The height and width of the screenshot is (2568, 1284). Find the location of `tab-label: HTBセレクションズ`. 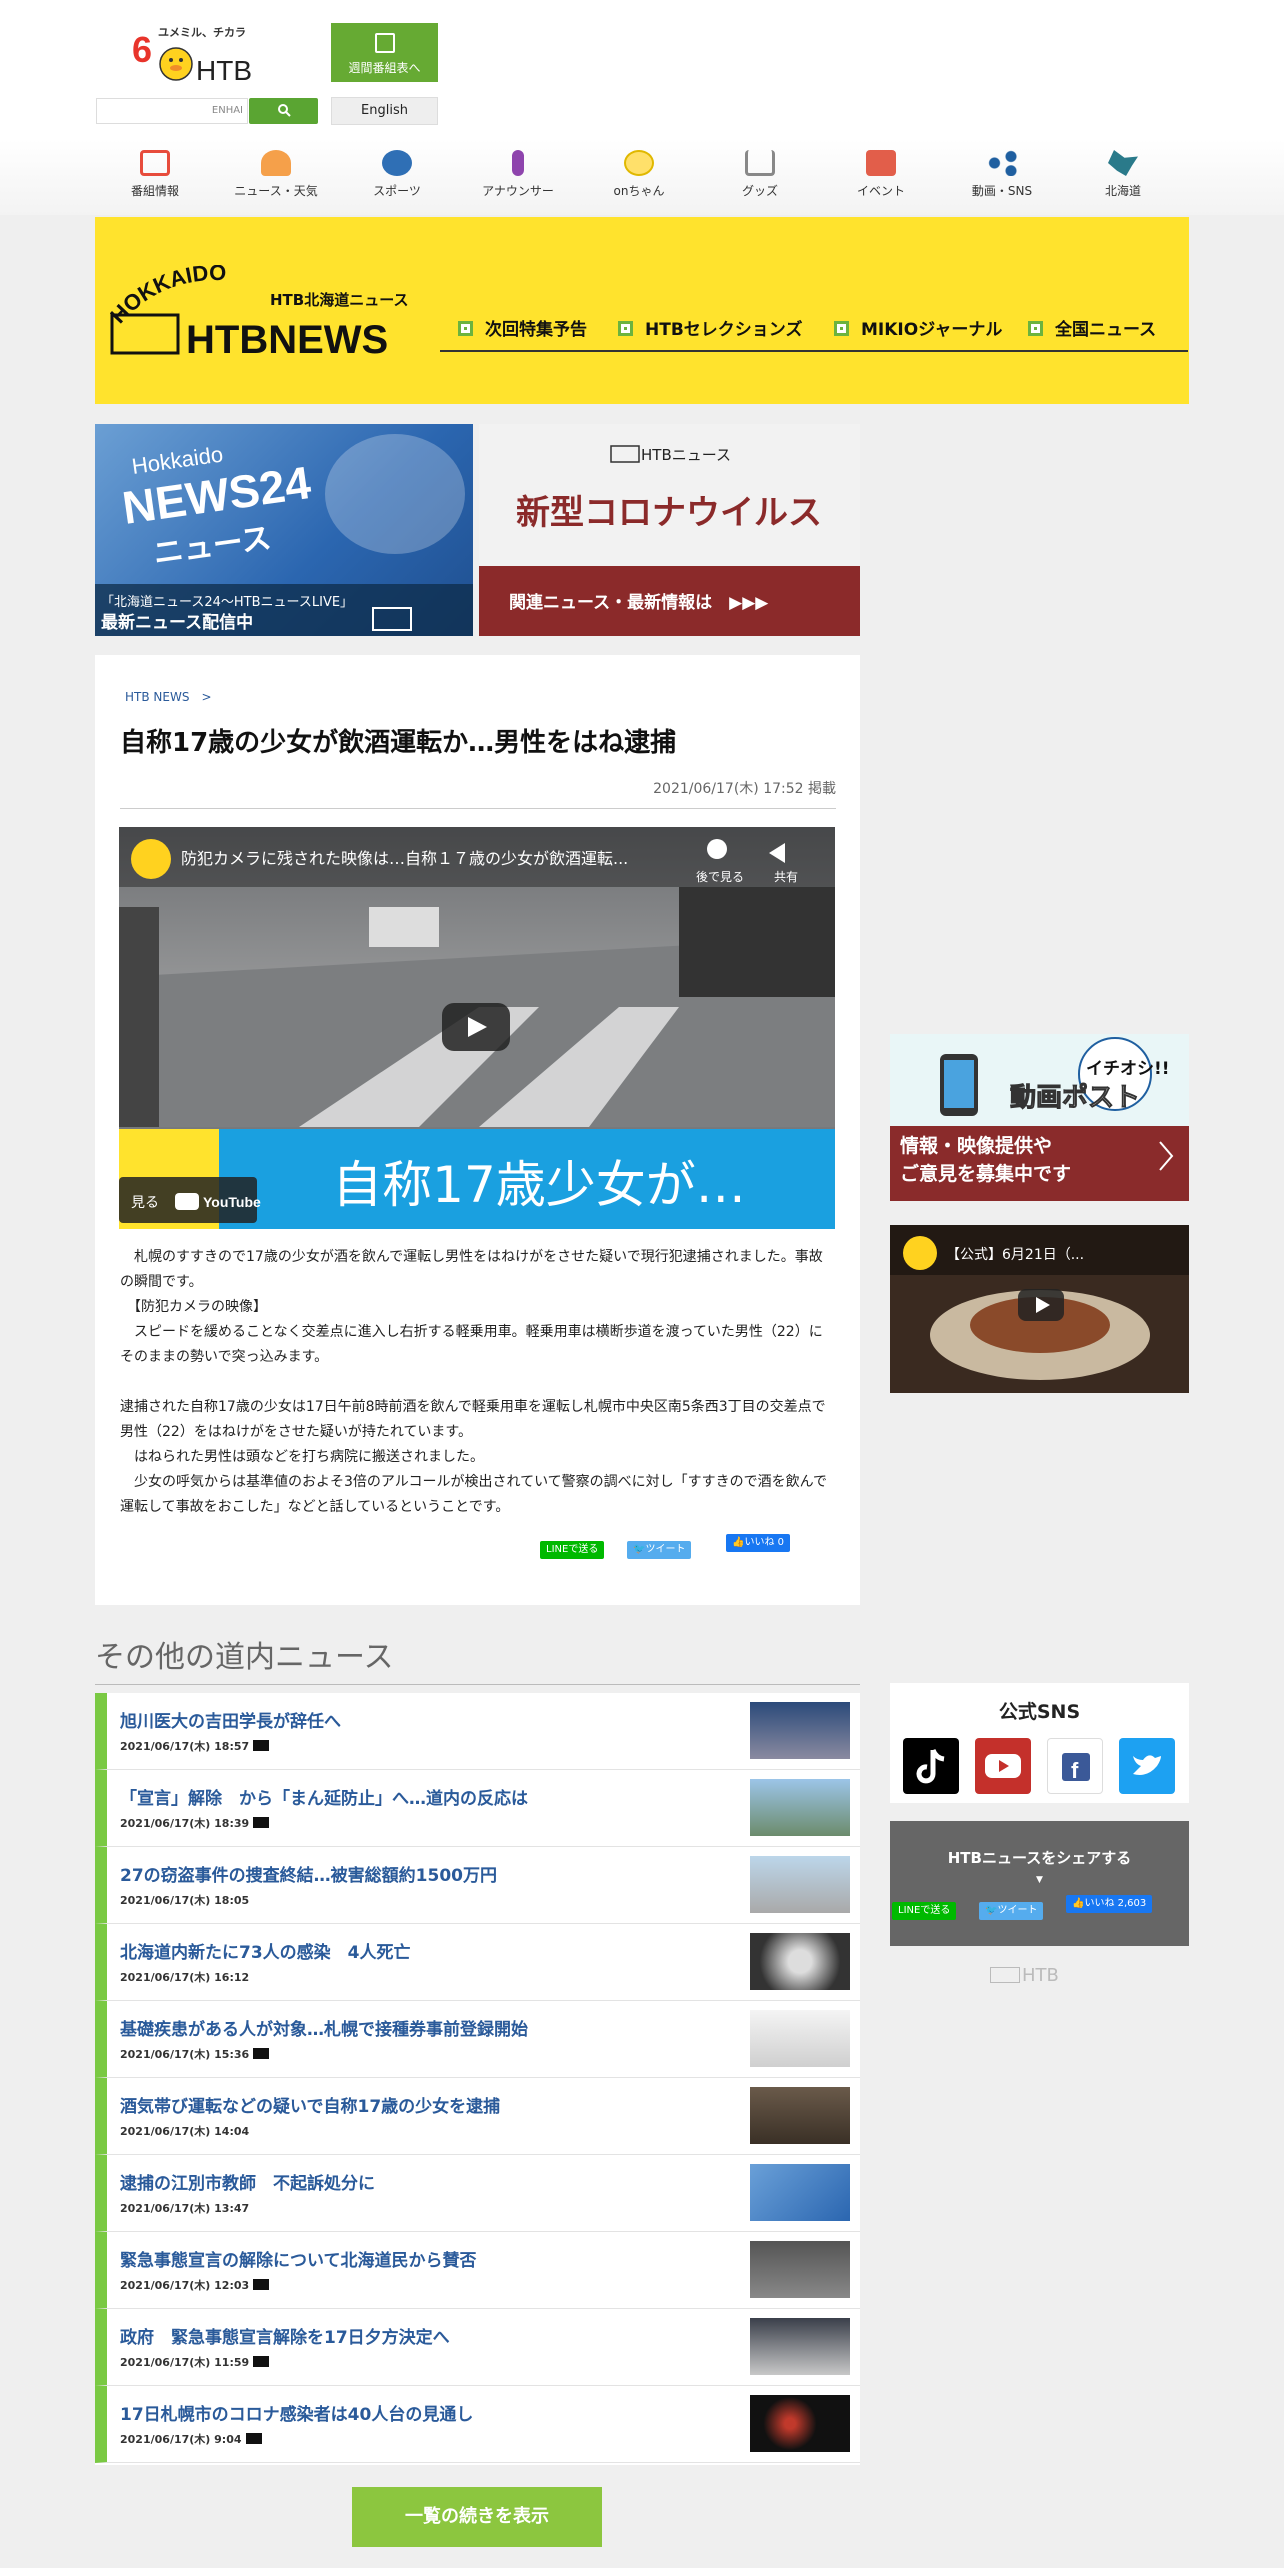

tab-label: HTBセレクションズ is located at coordinates (724, 330).